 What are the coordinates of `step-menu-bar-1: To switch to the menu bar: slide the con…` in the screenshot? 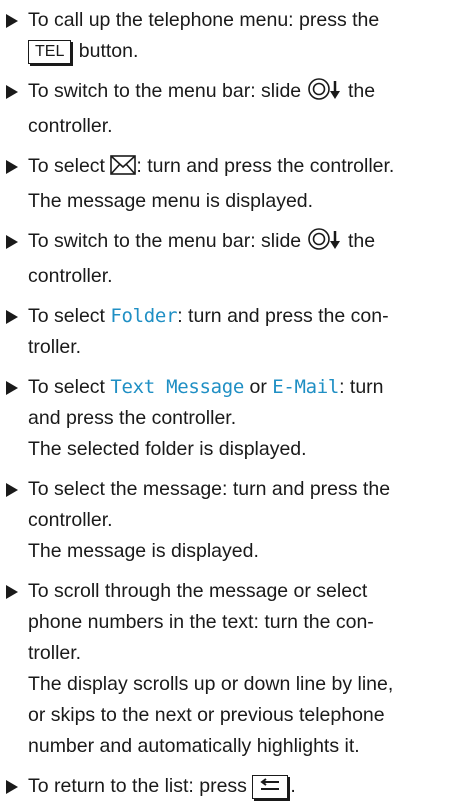 It's located at (229, 109).